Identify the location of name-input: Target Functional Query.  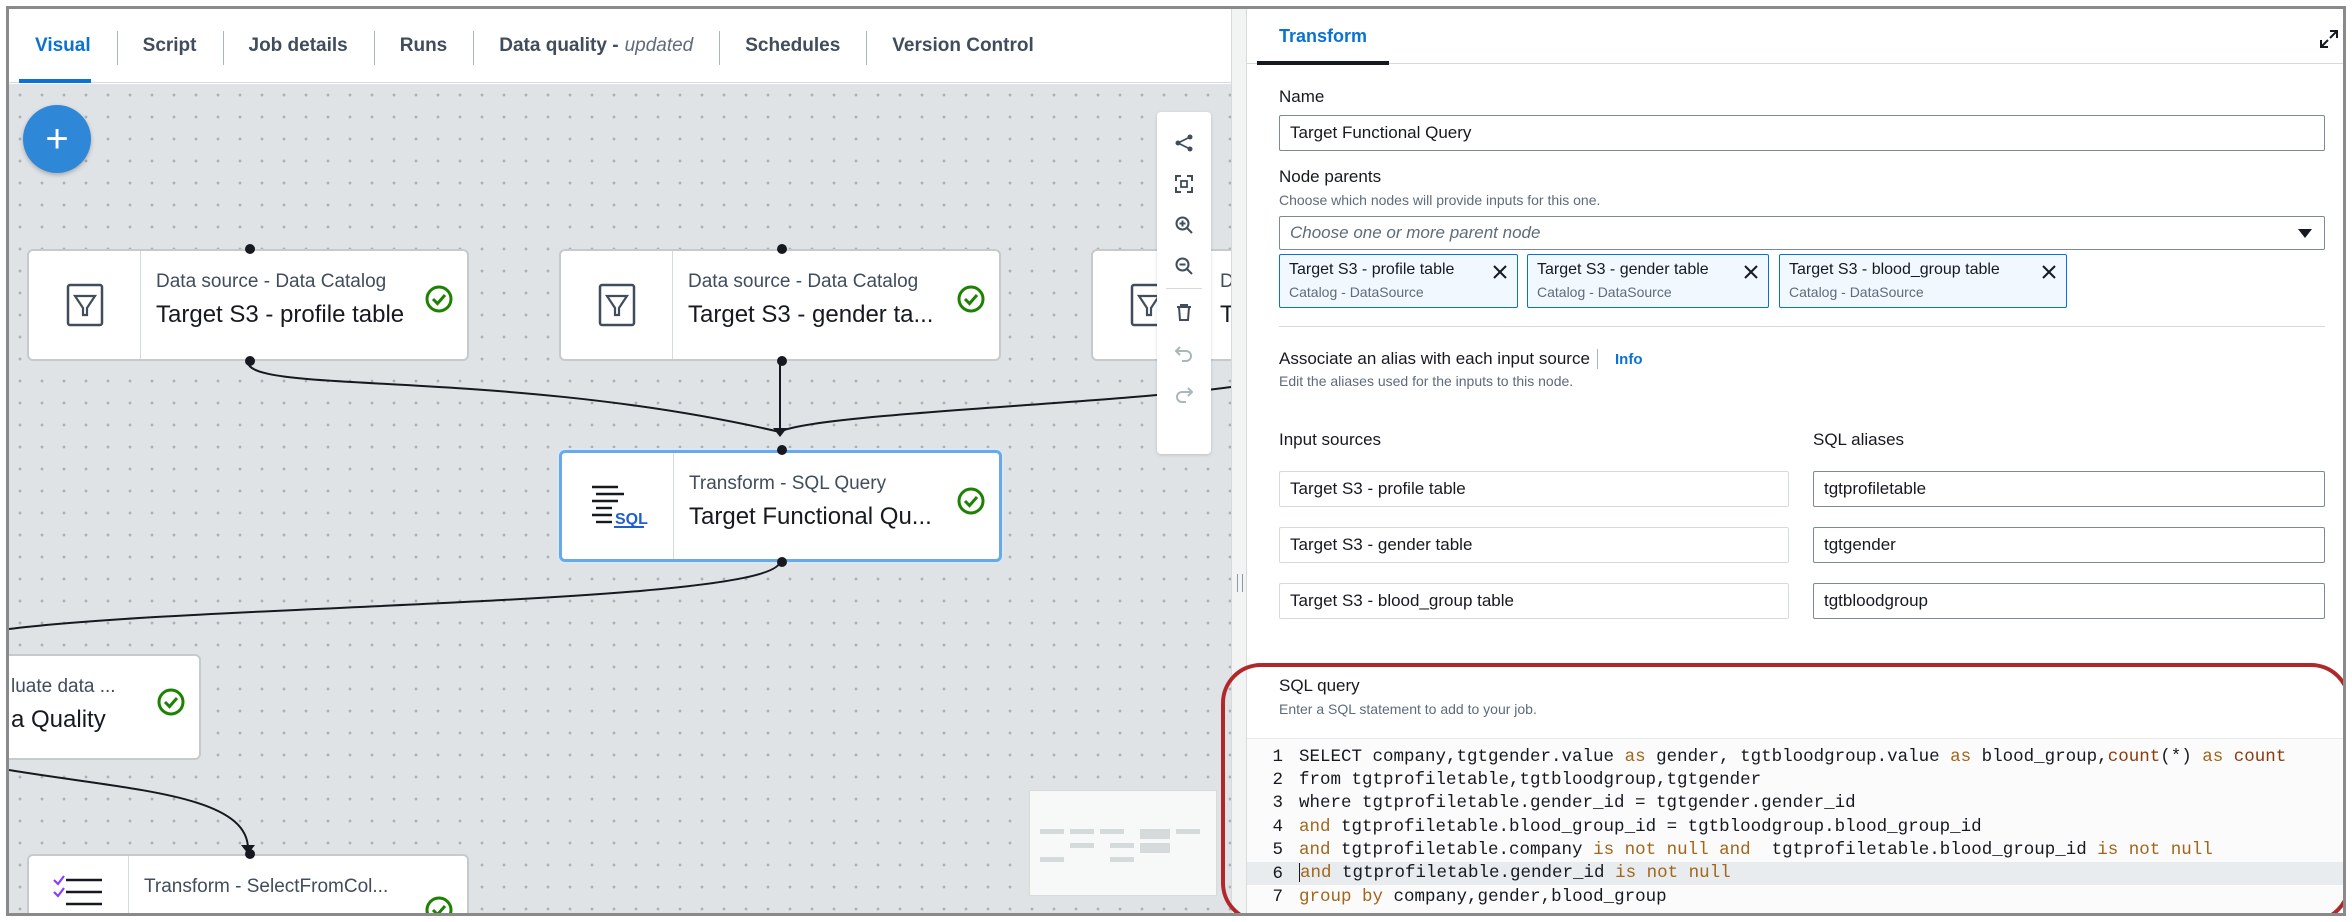
(1802, 133).